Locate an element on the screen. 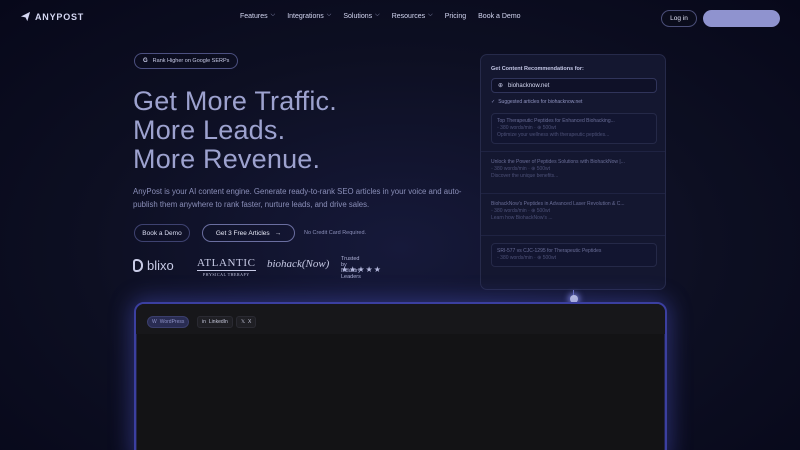 The width and height of the screenshot is (800, 450). chip-label: WordPress is located at coordinates (172, 322).